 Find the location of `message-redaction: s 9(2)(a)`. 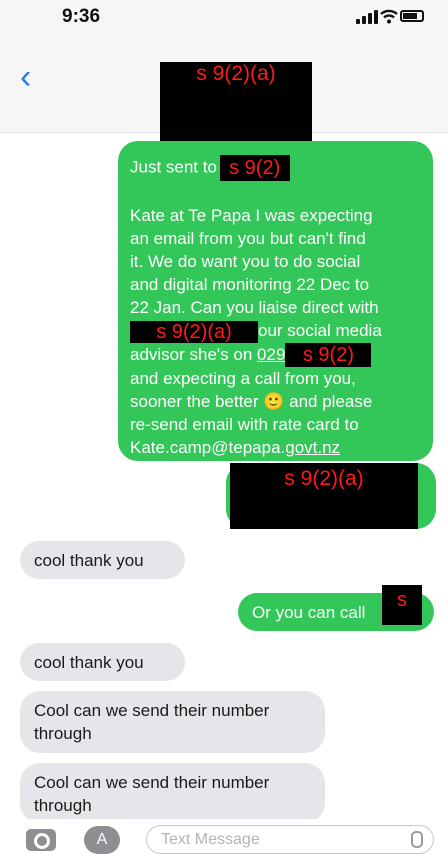

message-redaction: s 9(2)(a) is located at coordinates (324, 496).